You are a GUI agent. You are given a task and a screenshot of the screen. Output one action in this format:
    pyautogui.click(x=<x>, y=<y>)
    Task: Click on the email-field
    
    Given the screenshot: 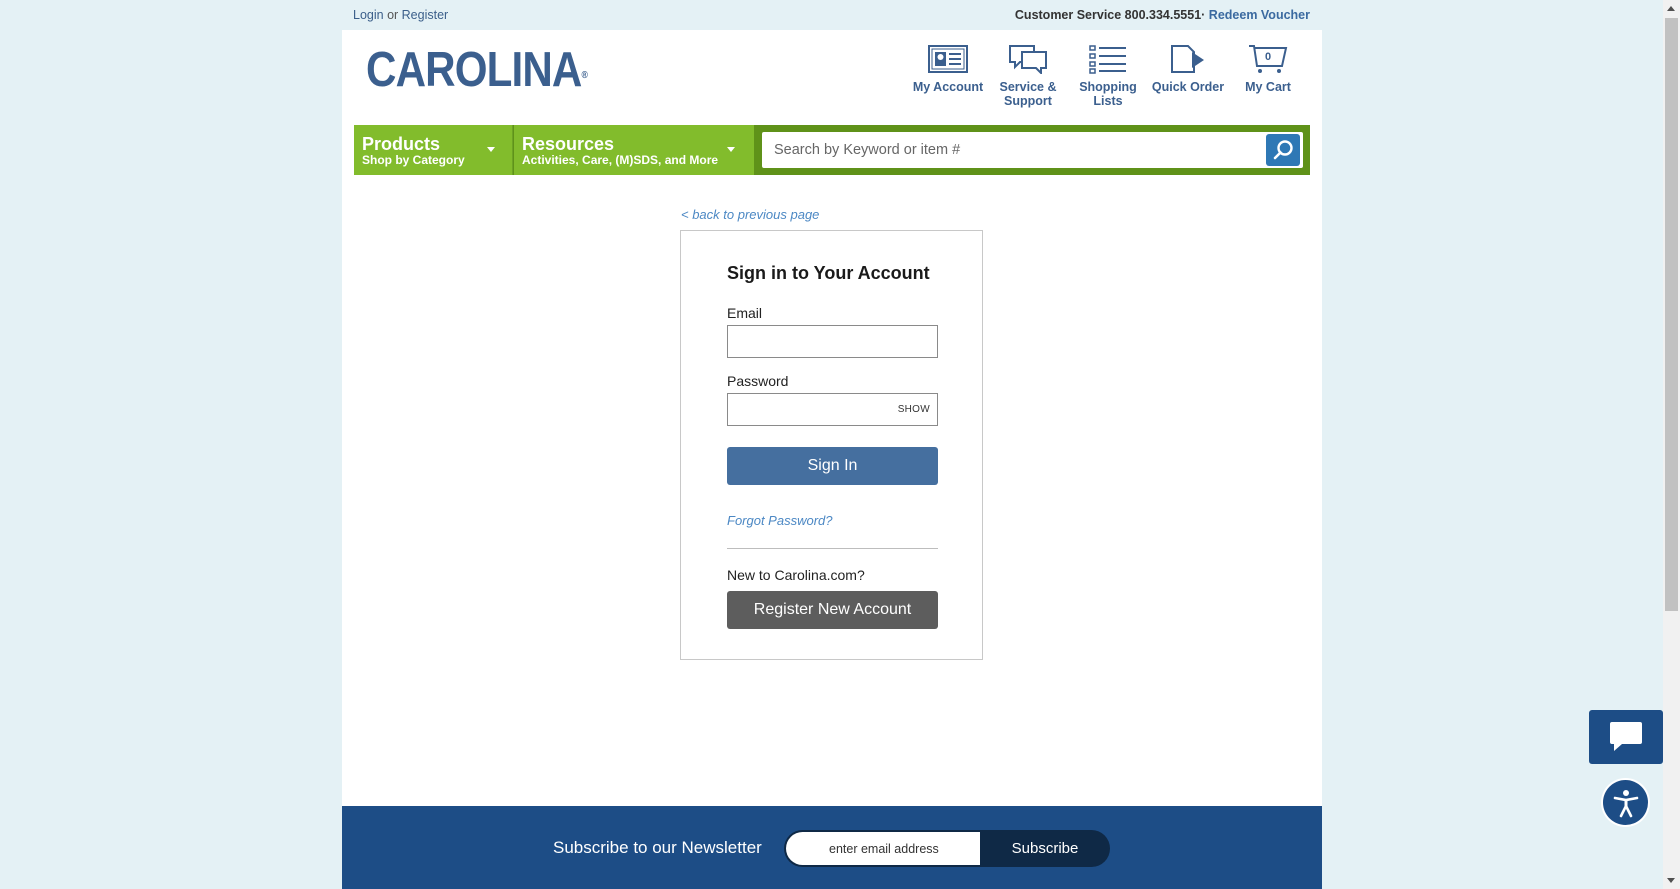 What is the action you would take?
    pyautogui.click(x=832, y=341)
    